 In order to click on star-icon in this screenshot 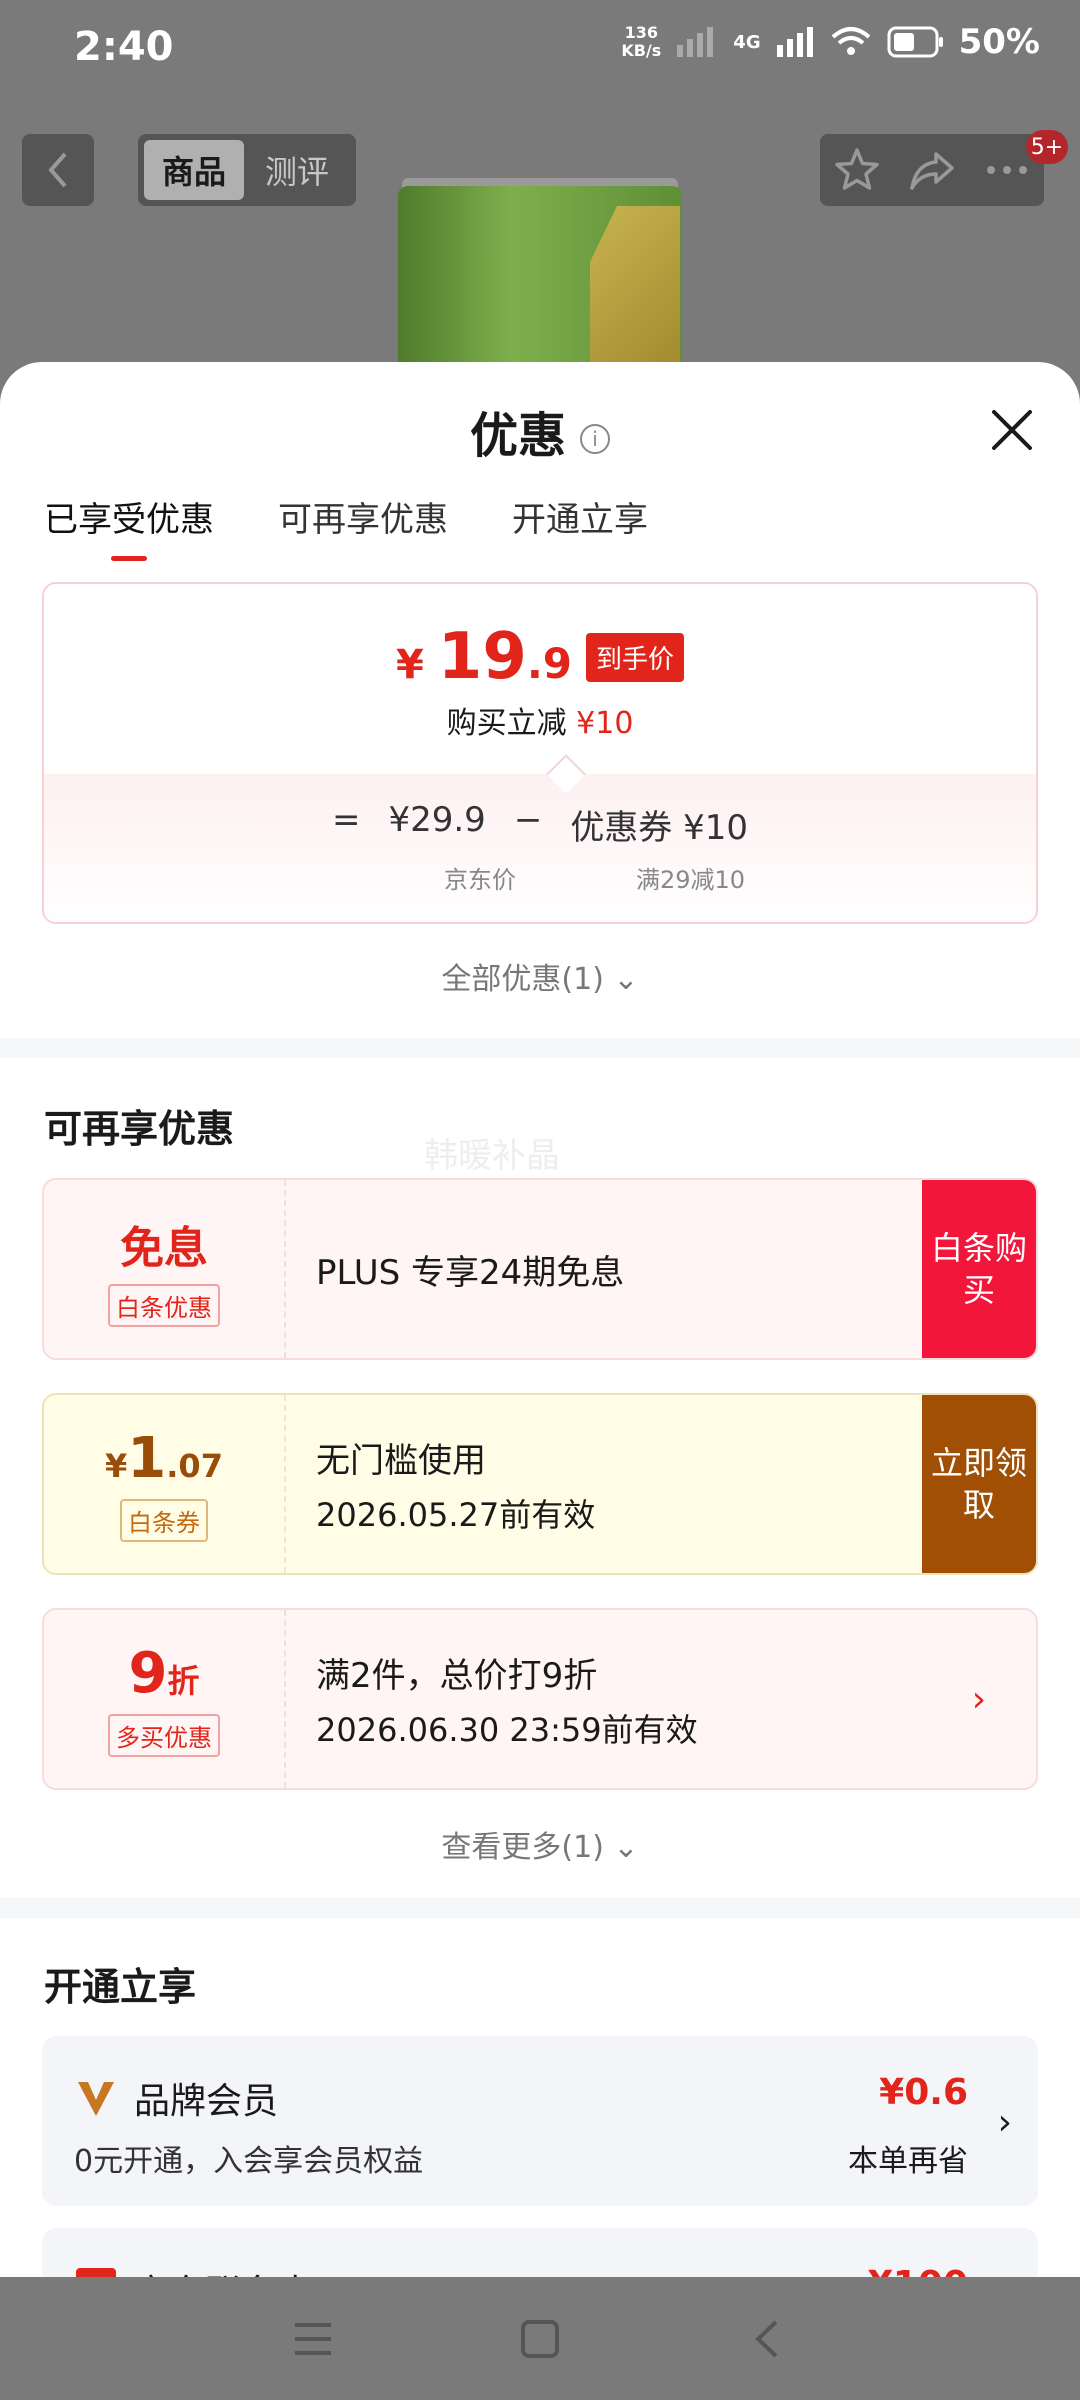, I will do `click(857, 170)`.